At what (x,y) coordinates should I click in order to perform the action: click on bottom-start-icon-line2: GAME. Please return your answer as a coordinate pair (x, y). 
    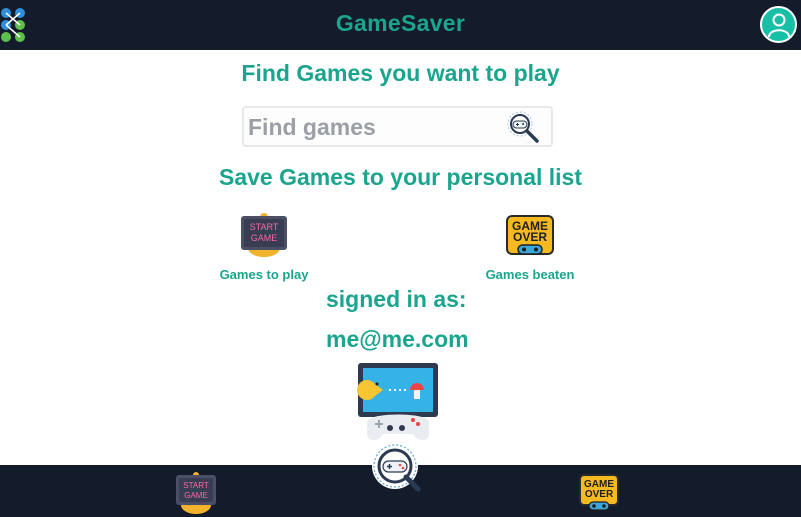
    Looking at the image, I should click on (196, 495).